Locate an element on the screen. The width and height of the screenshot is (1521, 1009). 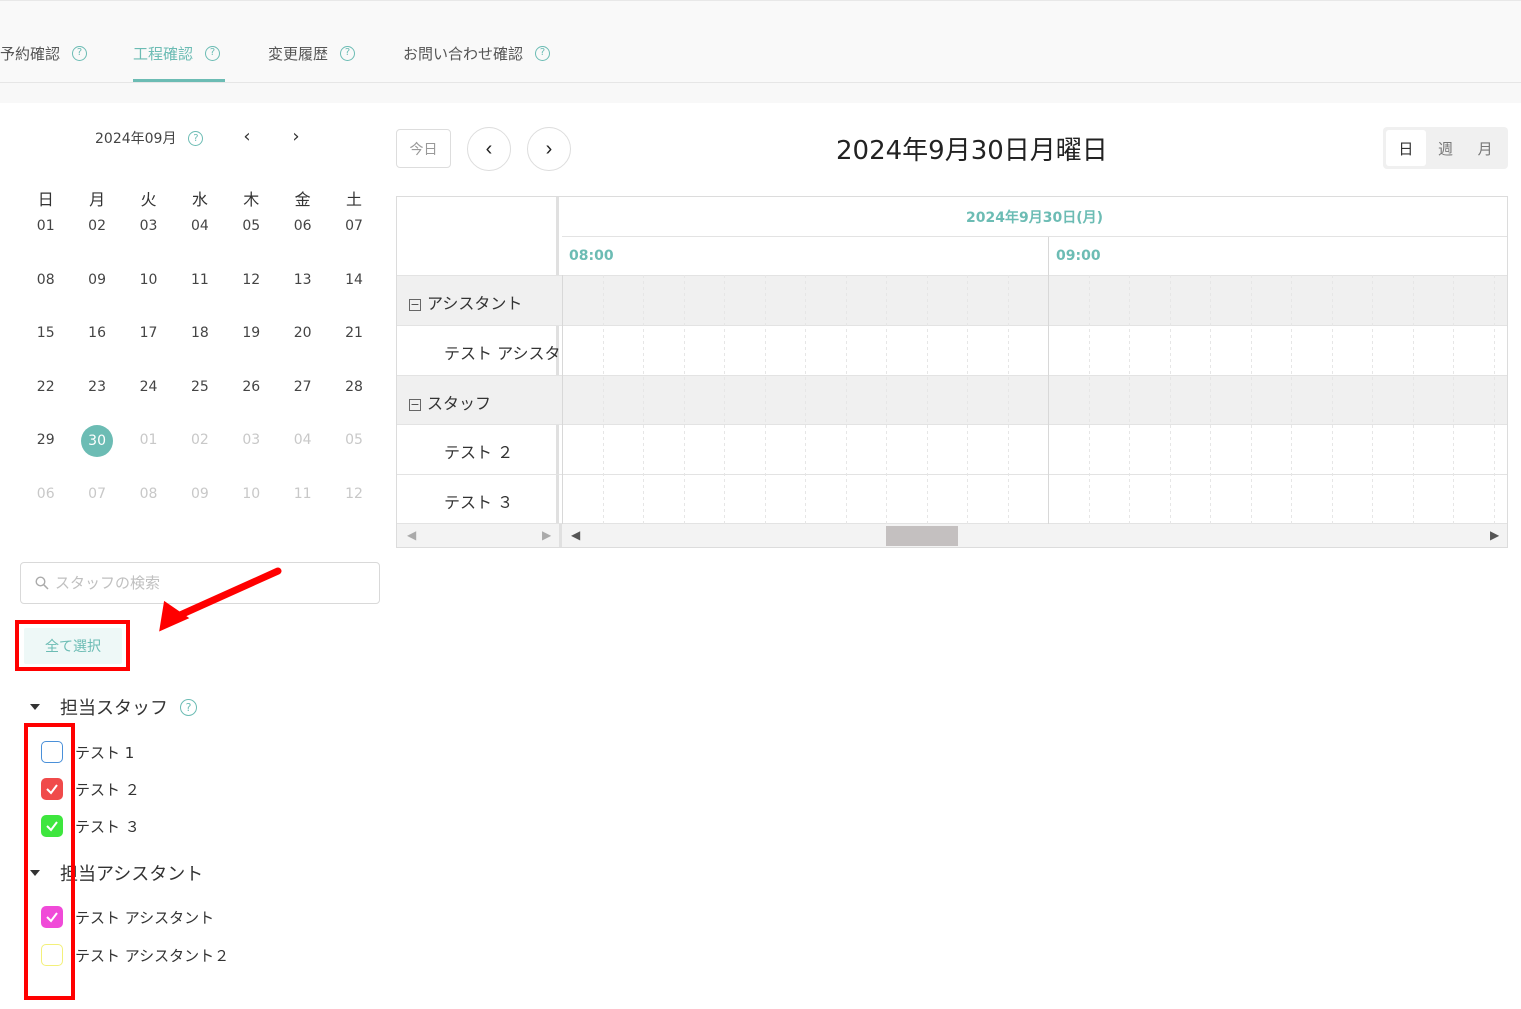
annotation-arrow-icon is located at coordinates (220, 599).